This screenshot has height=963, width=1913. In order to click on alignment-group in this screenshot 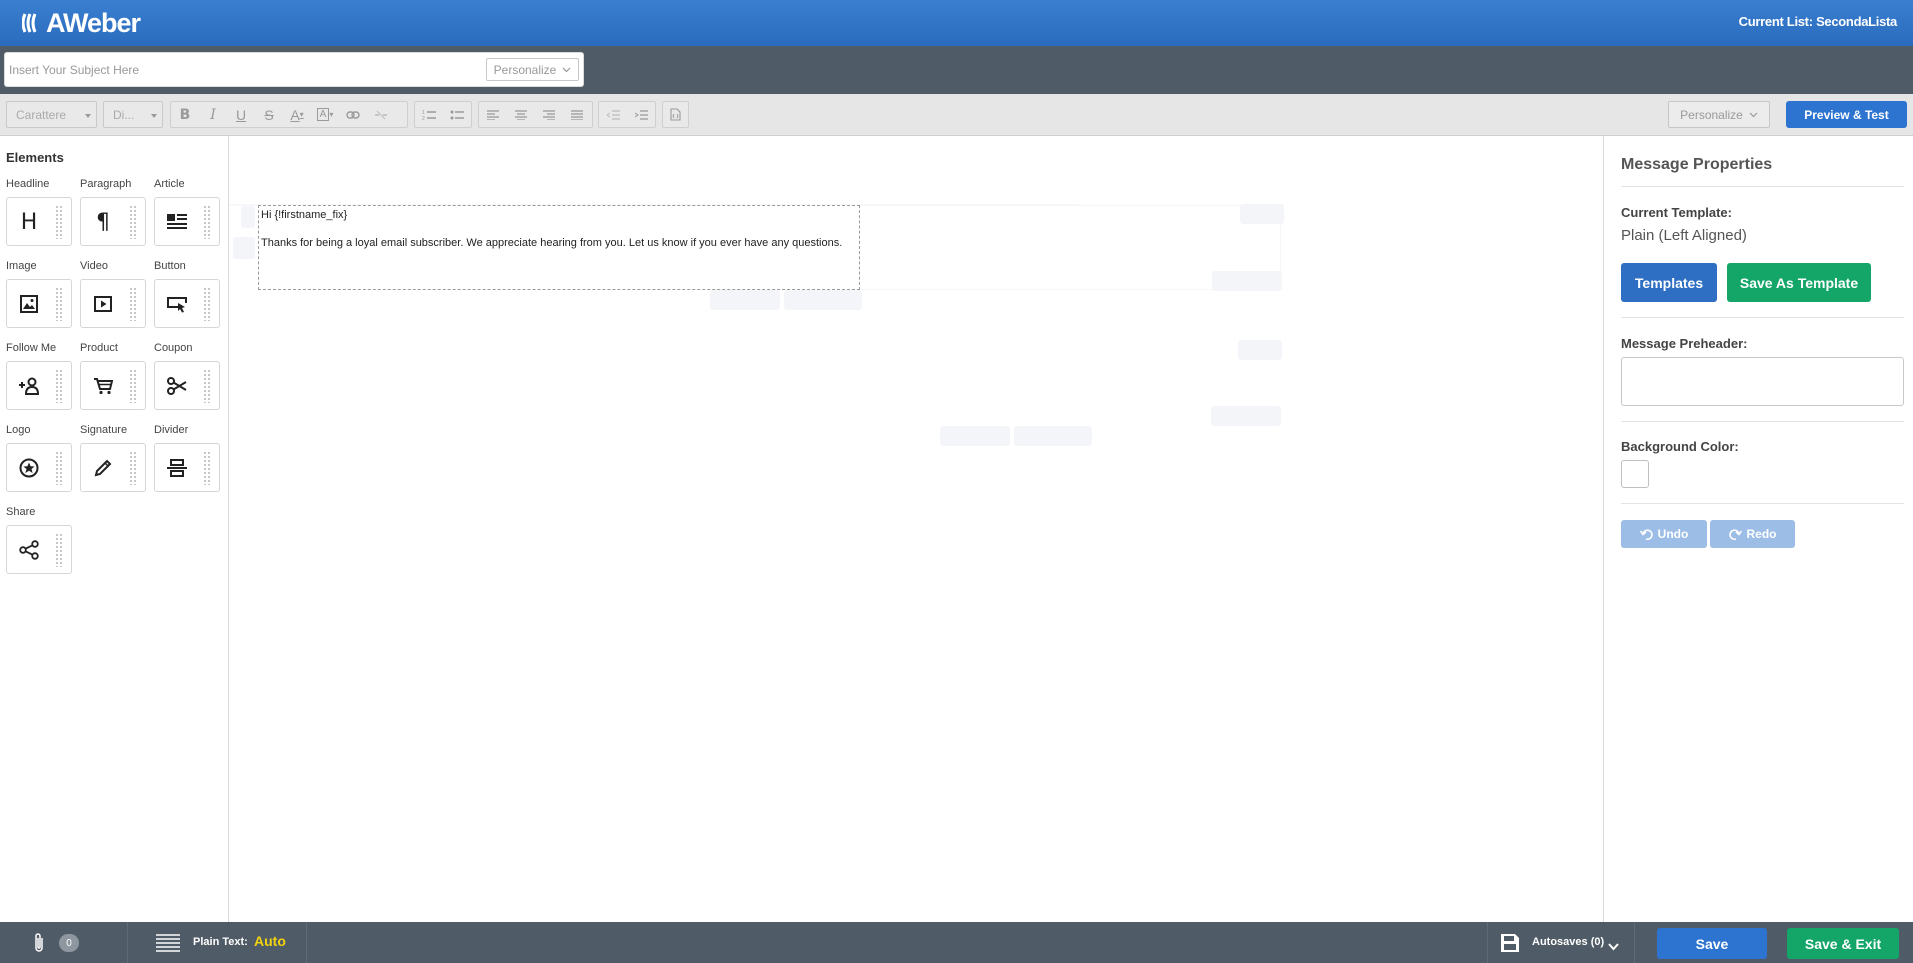, I will do `click(535, 114)`.